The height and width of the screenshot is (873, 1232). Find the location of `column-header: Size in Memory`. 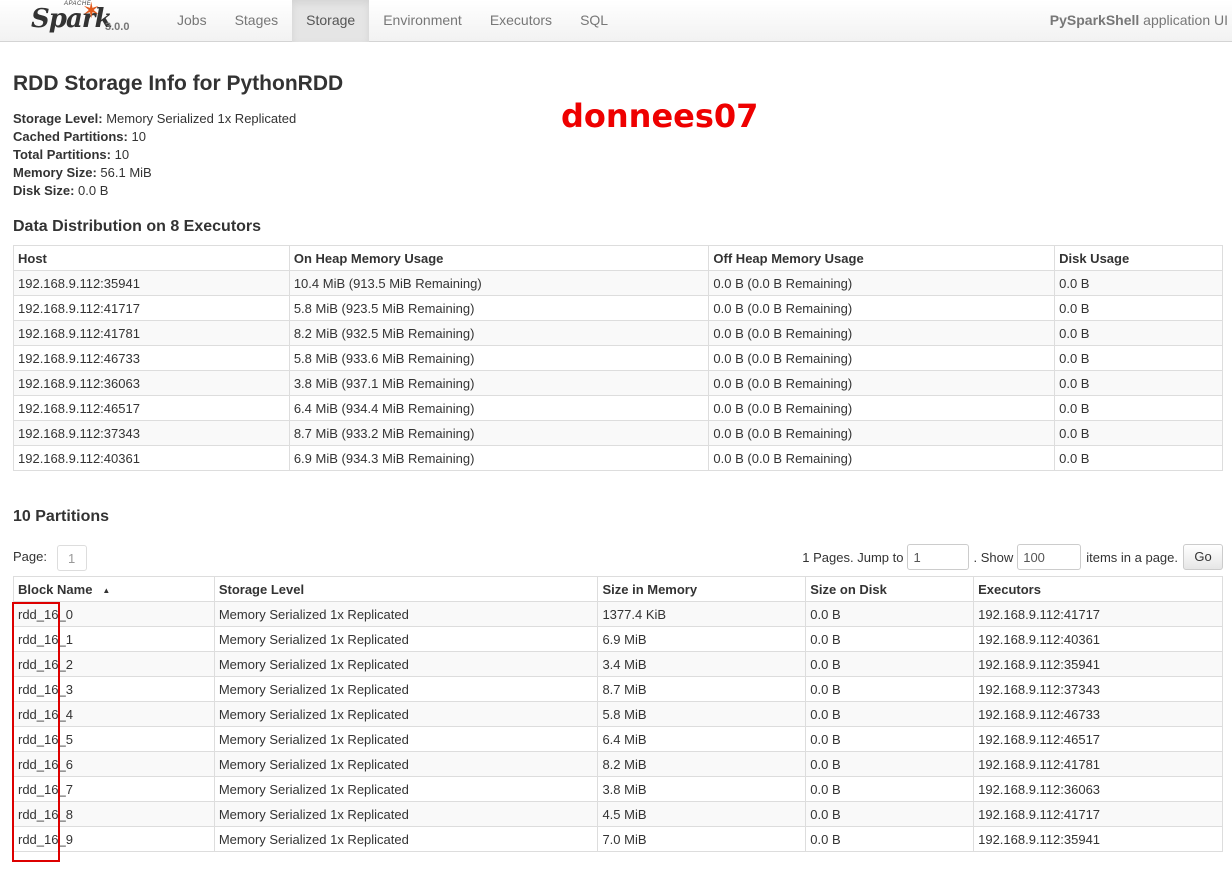

column-header: Size in Memory is located at coordinates (702, 589).